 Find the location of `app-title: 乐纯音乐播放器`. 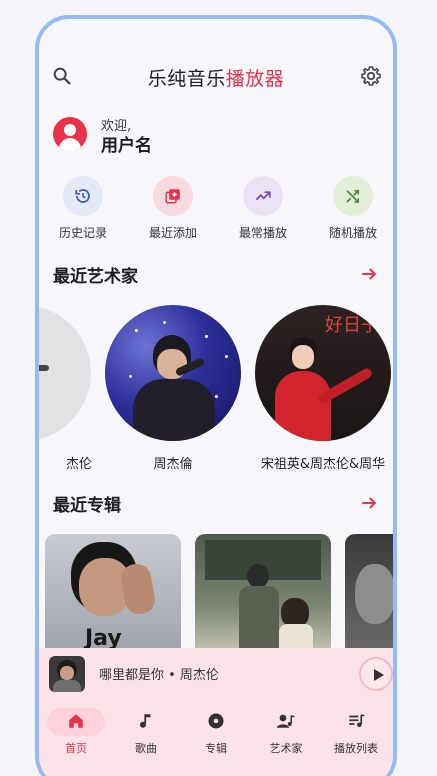

app-title: 乐纯音乐播放器 is located at coordinates (216, 79).